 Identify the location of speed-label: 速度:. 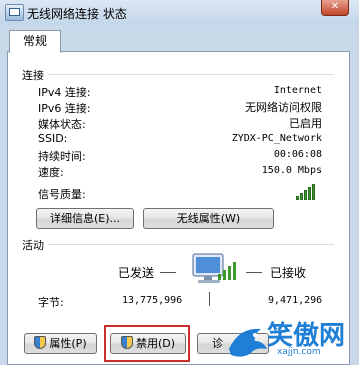
(51, 172).